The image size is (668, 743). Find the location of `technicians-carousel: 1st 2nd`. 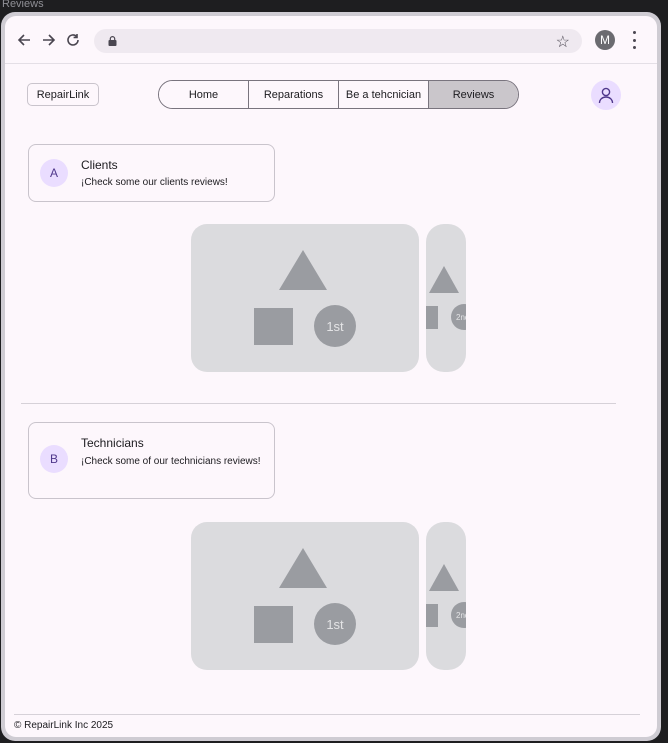

technicians-carousel: 1st 2nd is located at coordinates (329, 596).